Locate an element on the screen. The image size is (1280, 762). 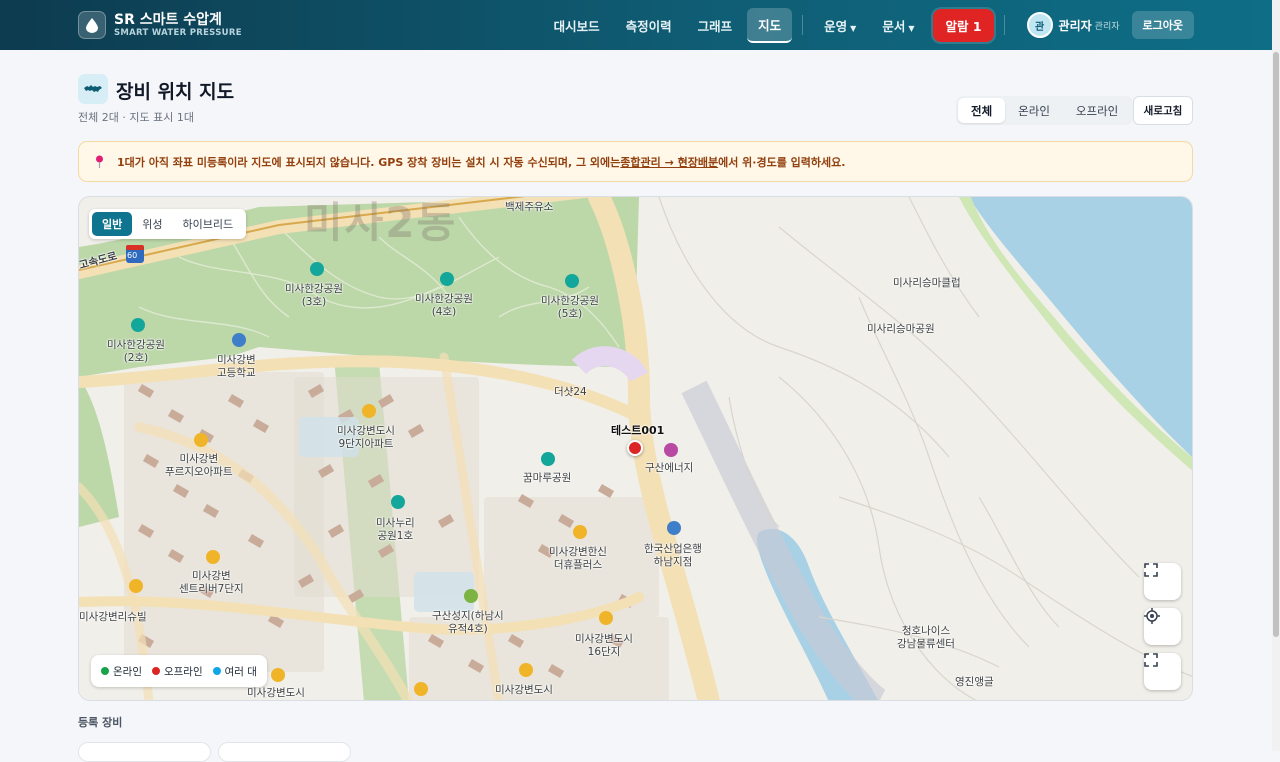
online-dot-icon is located at coordinates (105, 670).